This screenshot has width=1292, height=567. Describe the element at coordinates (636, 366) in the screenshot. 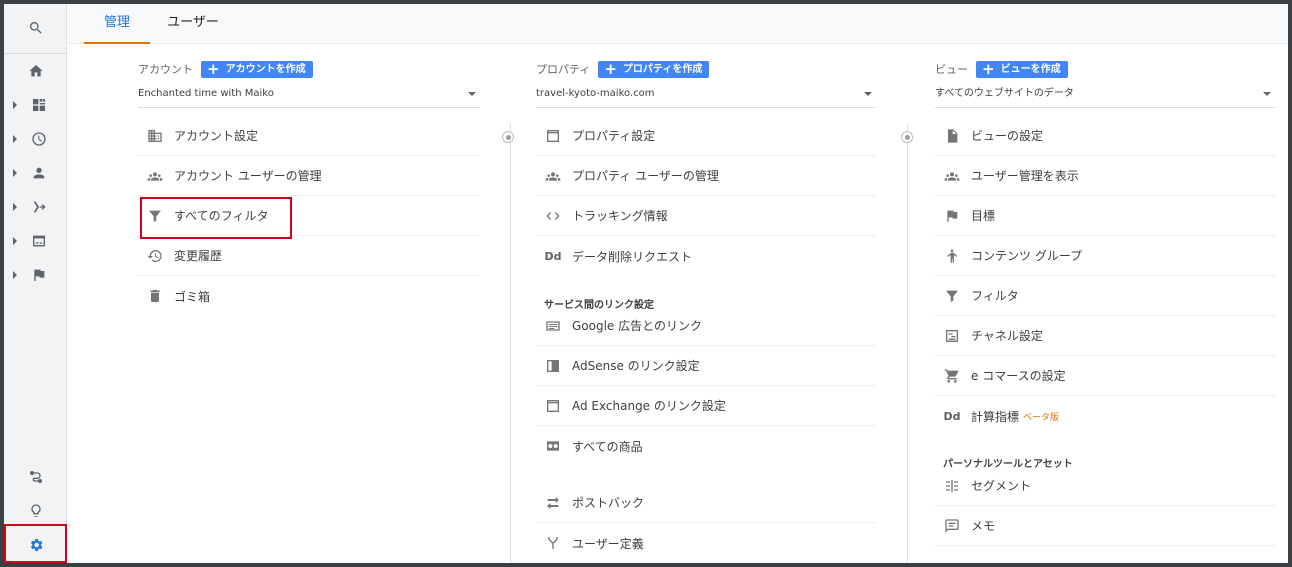

I see `adsense-link-label: AdSense のリンク設定` at that location.